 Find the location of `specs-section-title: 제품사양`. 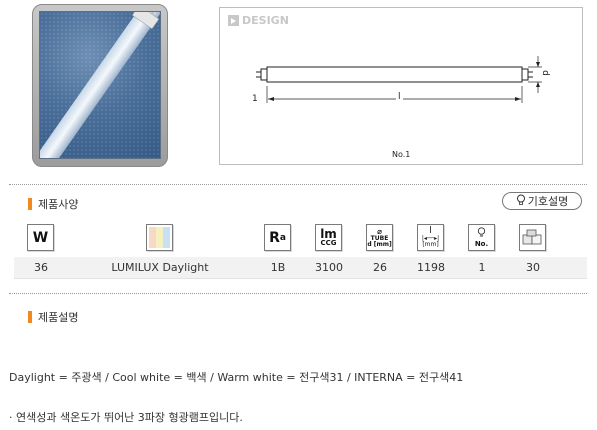

specs-section-title: 제품사양 is located at coordinates (53, 204).